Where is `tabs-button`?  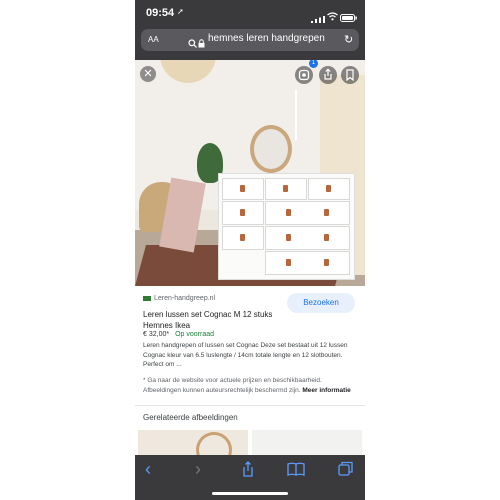
tabs-button is located at coordinates (348, 469).